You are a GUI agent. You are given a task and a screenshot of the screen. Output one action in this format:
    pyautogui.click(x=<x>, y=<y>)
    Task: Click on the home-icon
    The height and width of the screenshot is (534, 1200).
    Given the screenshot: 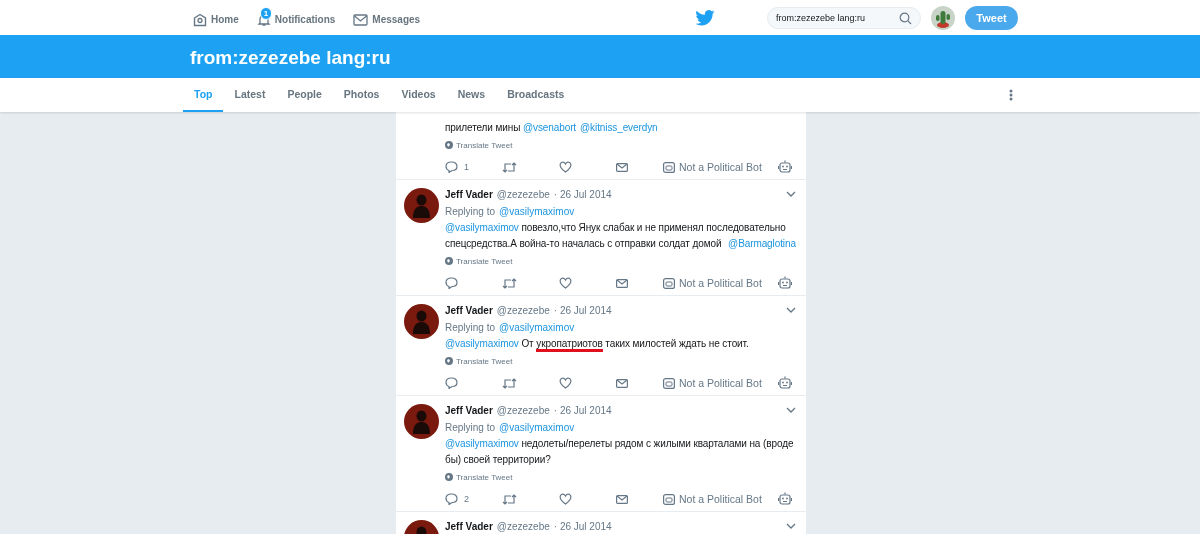 What is the action you would take?
    pyautogui.click(x=200, y=19)
    